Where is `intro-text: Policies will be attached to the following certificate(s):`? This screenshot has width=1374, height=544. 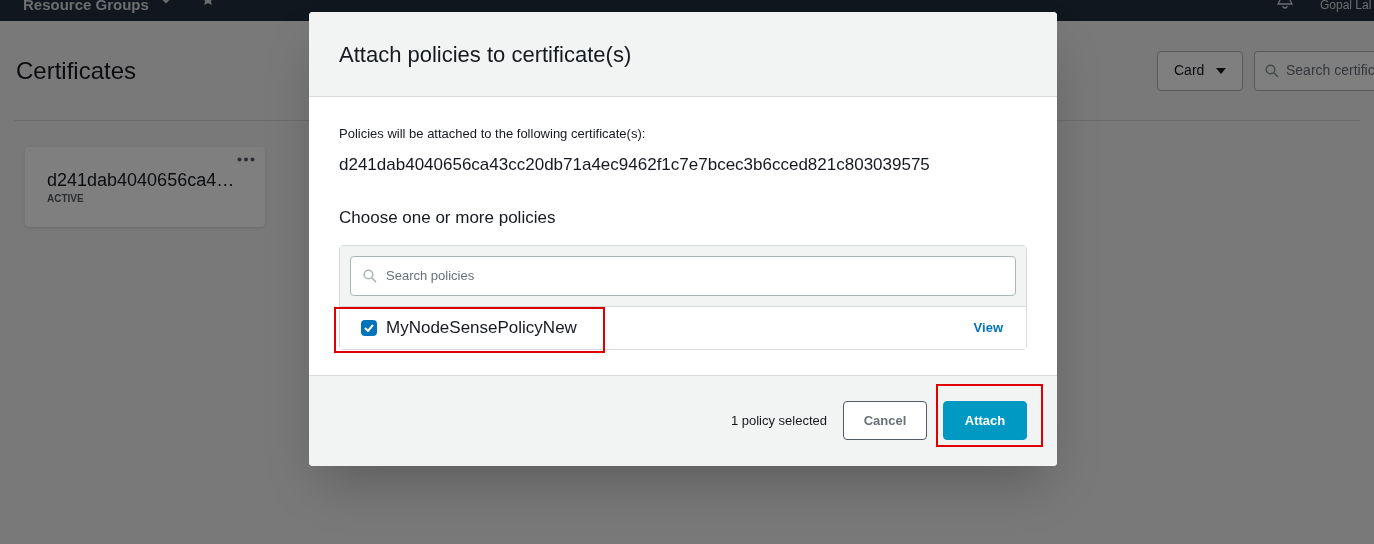
intro-text: Policies will be attached to the following certificate(s): is located at coordinates (493, 134).